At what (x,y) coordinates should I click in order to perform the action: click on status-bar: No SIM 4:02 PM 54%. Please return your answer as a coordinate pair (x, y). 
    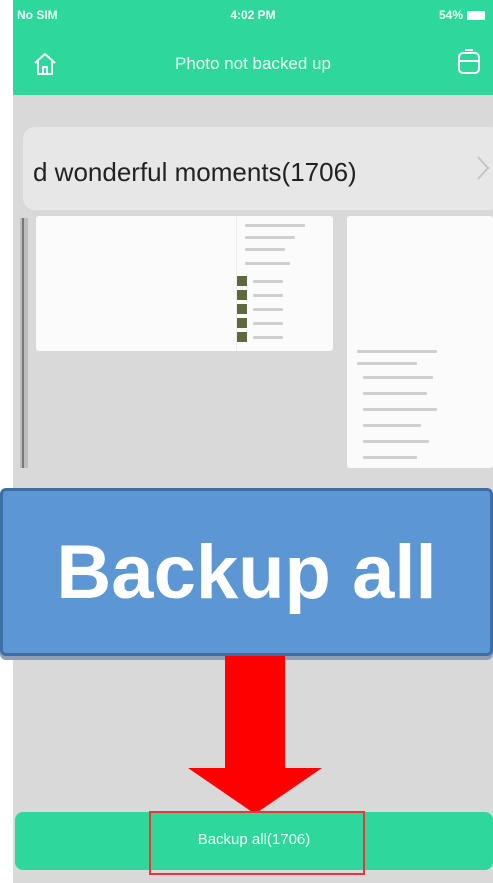
    Looking at the image, I should click on (253, 15).